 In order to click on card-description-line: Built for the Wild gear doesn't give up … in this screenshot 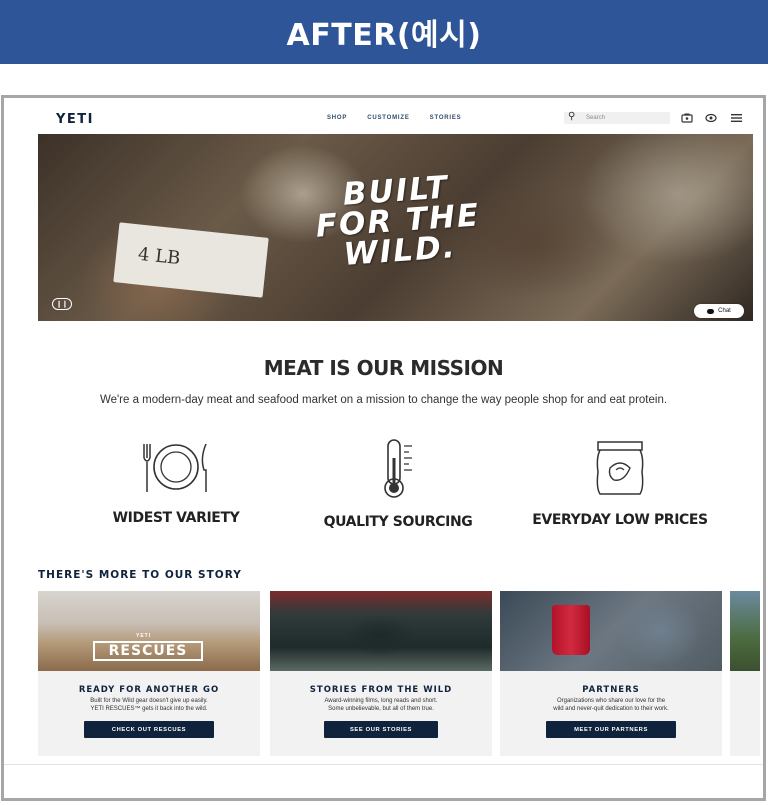, I will do `click(149, 701)`.